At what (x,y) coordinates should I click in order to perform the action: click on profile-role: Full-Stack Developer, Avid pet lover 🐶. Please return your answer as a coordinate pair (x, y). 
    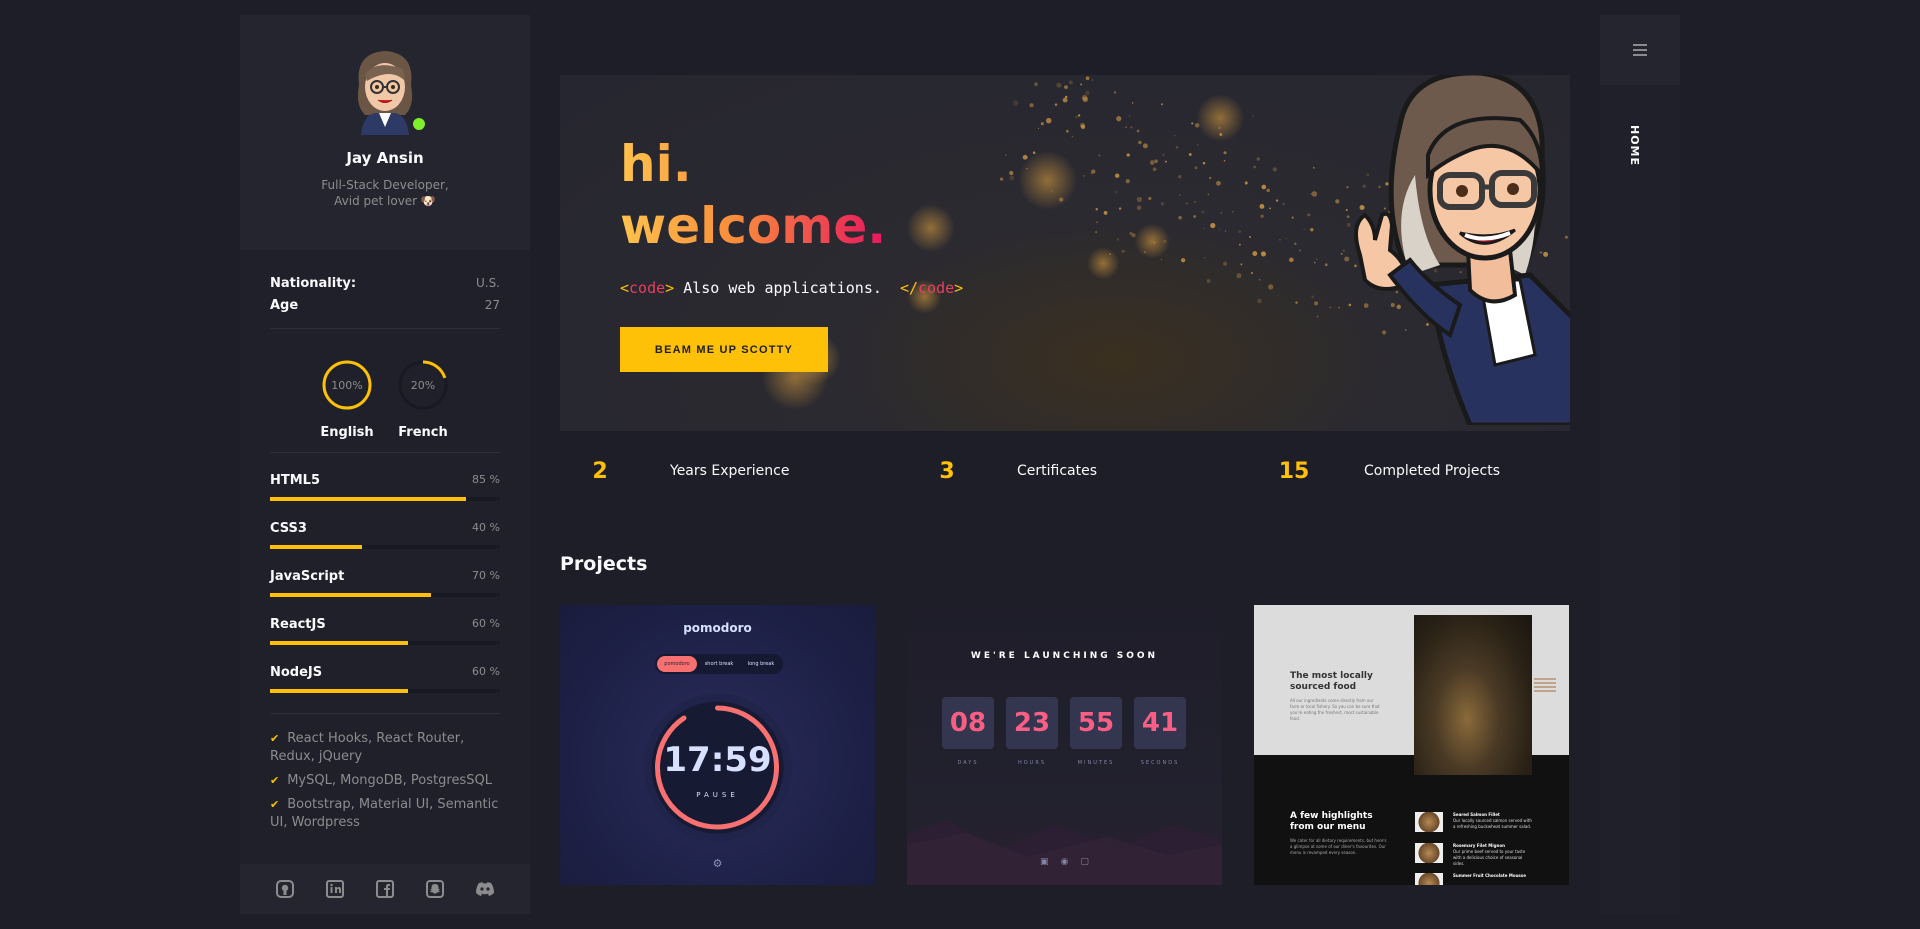
    Looking at the image, I should click on (385, 193).